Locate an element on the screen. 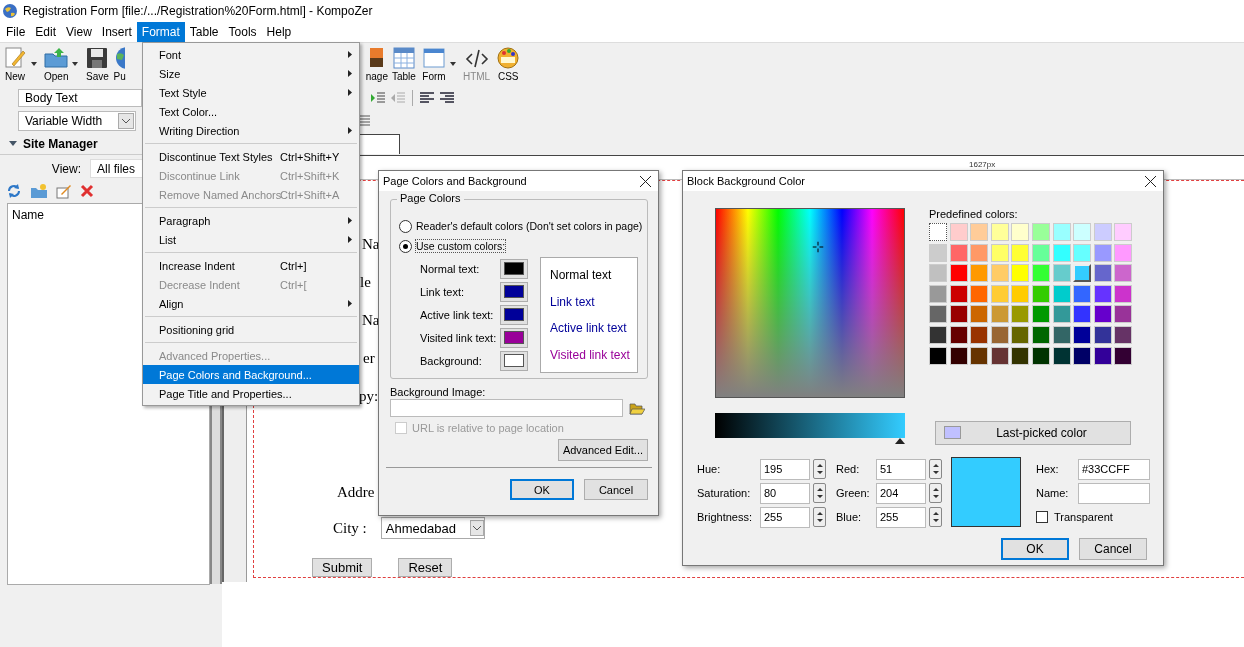  swatch-grid-label: Predefined colors: is located at coordinates (974, 214).